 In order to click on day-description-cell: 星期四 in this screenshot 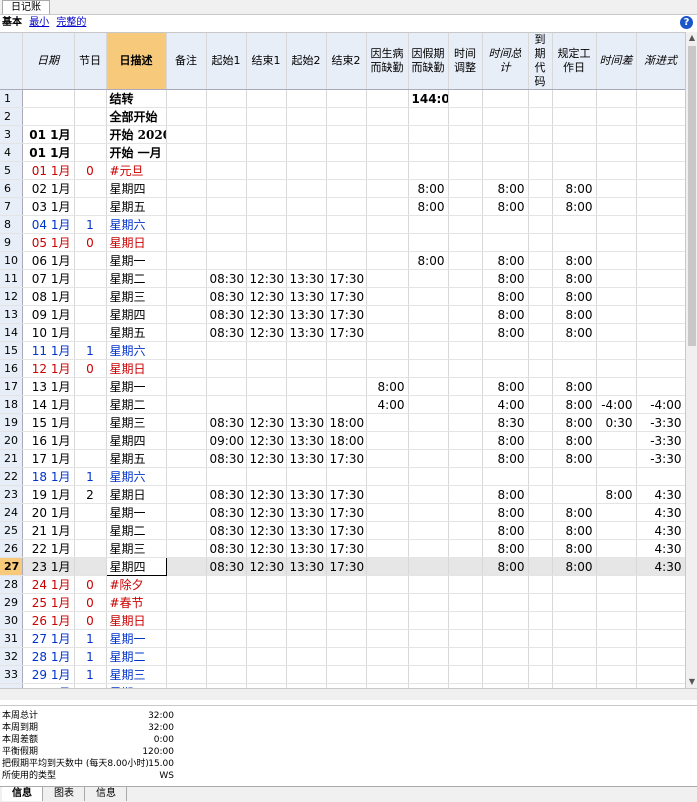, I will do `click(136, 440)`.